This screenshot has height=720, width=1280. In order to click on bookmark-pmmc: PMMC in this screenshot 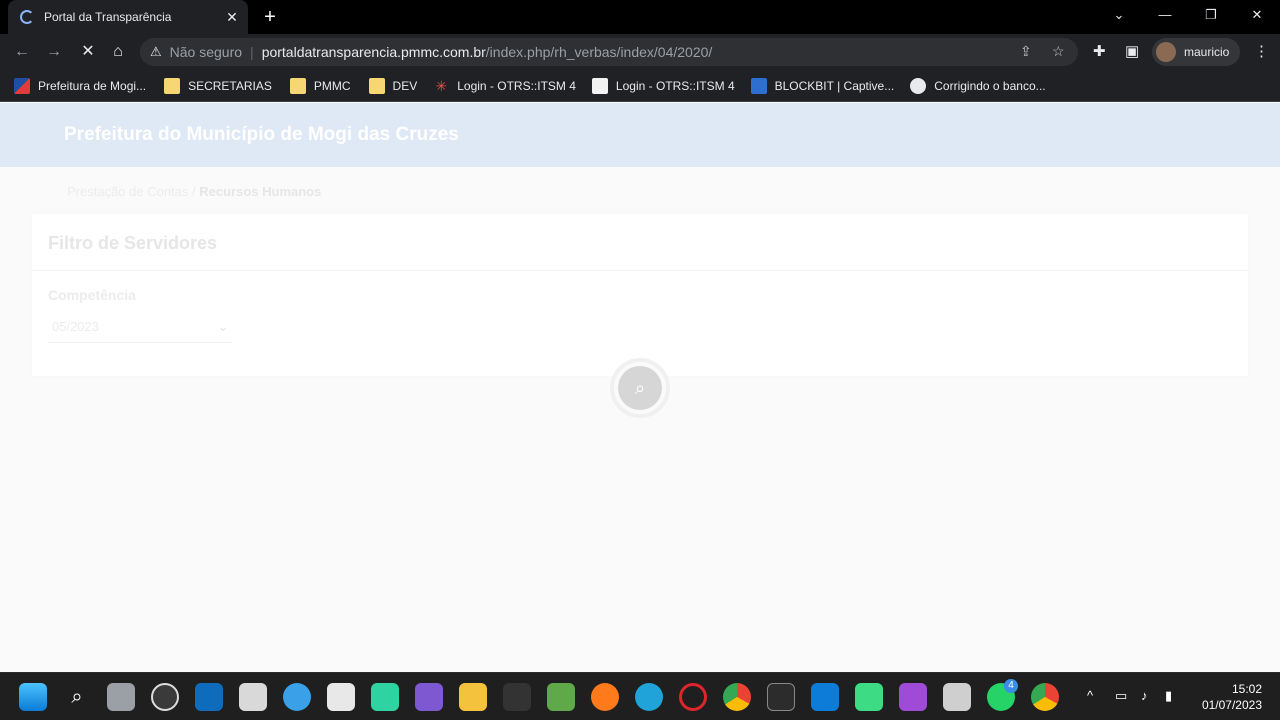, I will do `click(320, 85)`.